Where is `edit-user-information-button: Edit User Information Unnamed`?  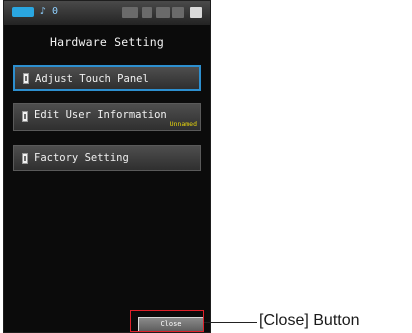
edit-user-information-button: Edit User Information Unnamed is located at coordinates (107, 117).